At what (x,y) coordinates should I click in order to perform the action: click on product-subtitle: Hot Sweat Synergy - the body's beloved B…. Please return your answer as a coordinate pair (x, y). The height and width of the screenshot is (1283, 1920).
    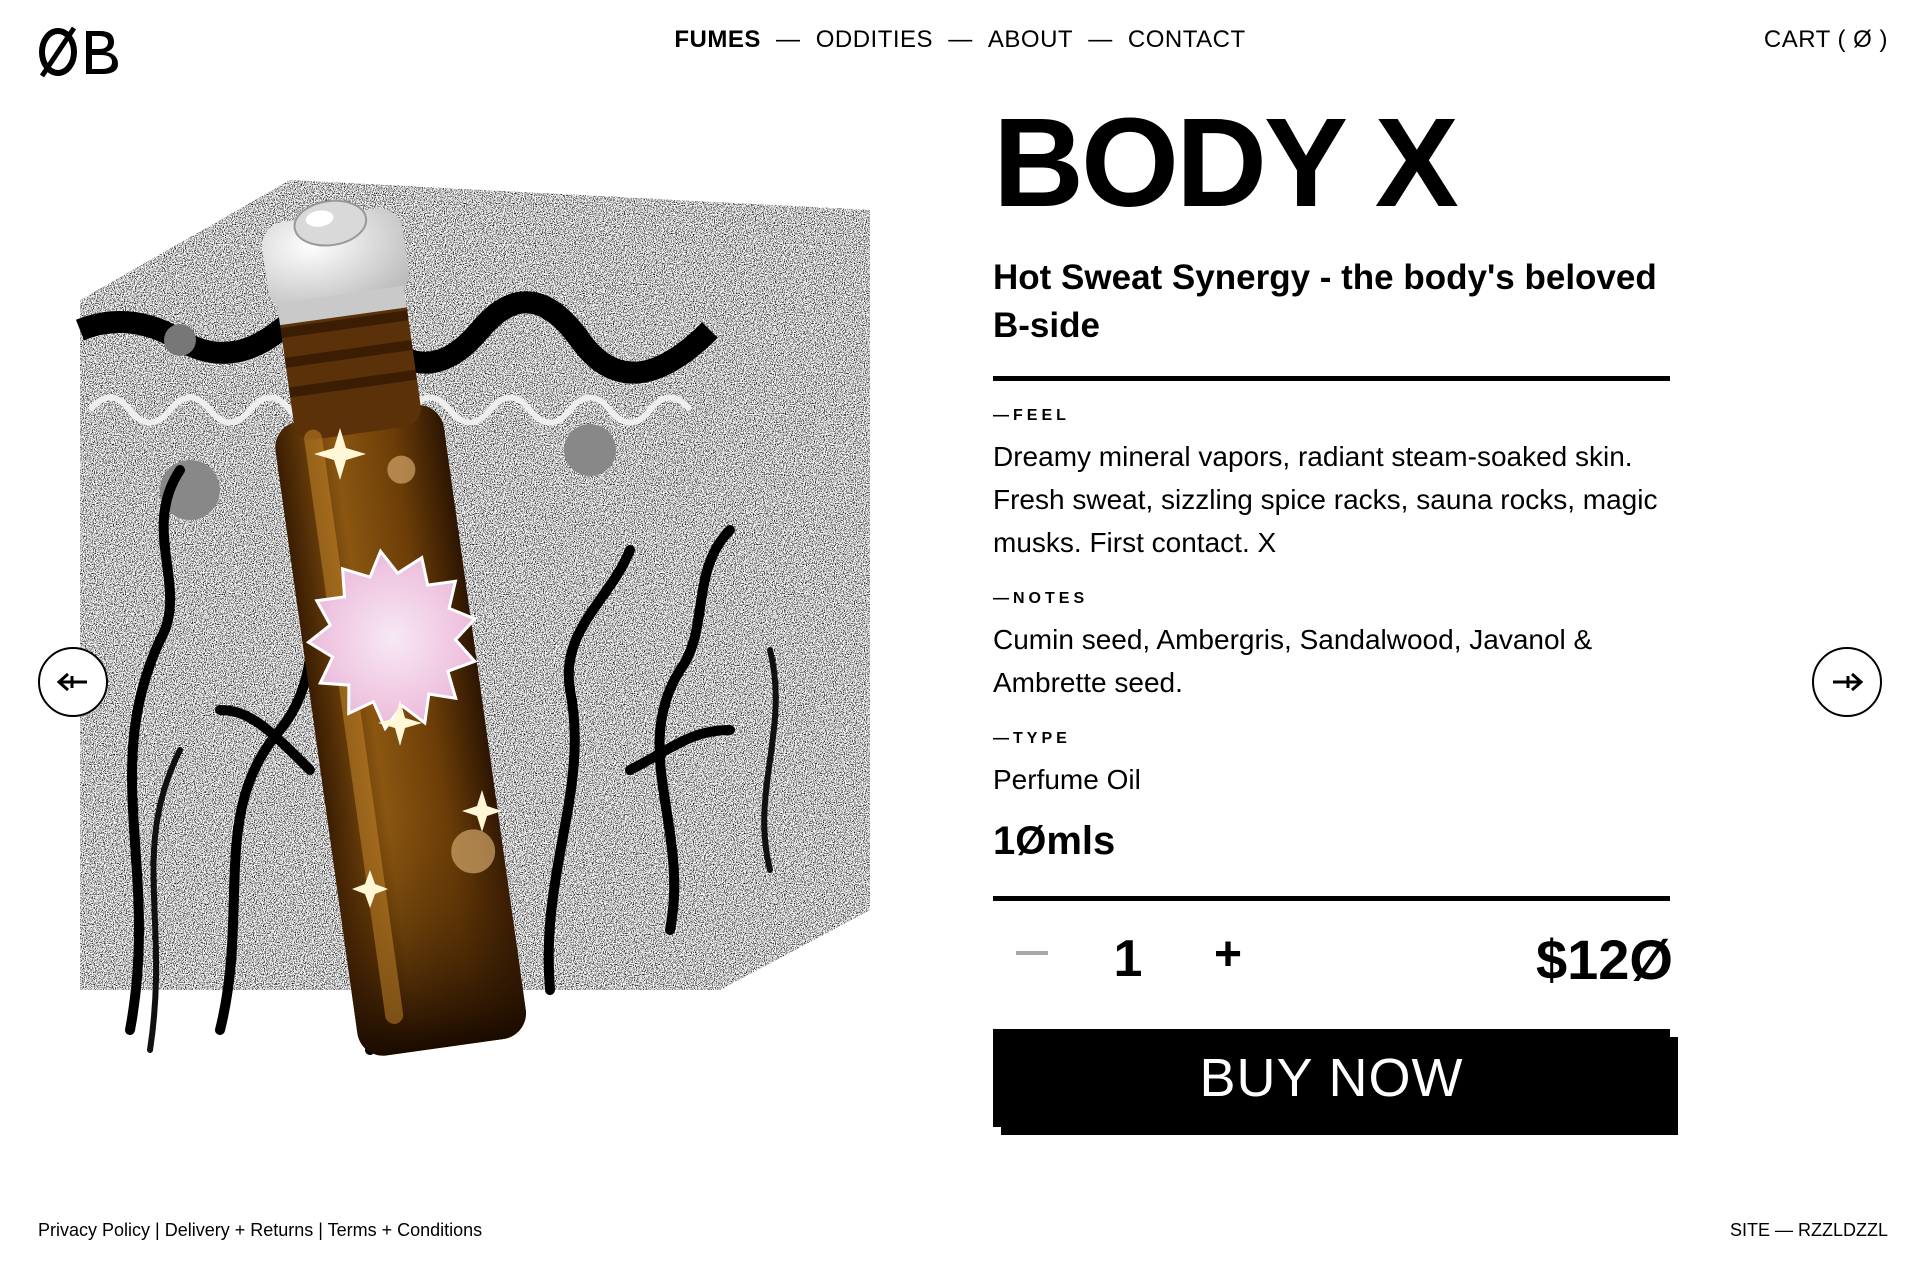
    Looking at the image, I should click on (1325, 301).